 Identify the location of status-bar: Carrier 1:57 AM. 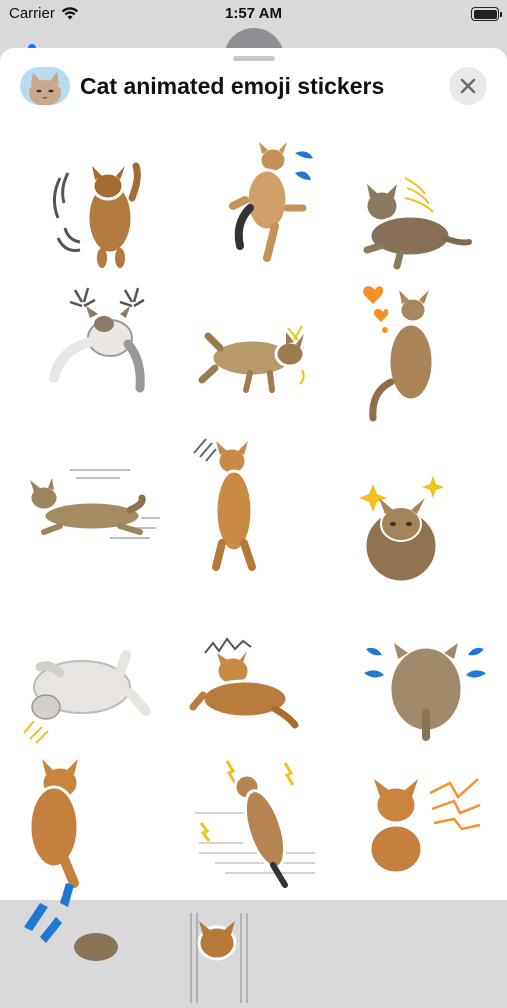
(253, 15).